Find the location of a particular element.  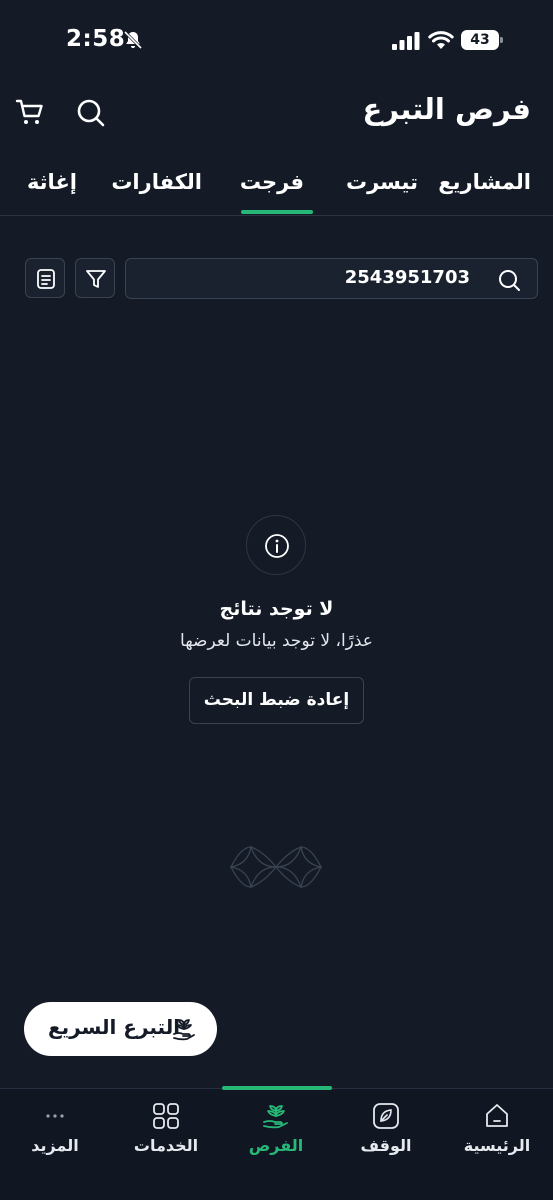

leaf-icon is located at coordinates (386, 1116).